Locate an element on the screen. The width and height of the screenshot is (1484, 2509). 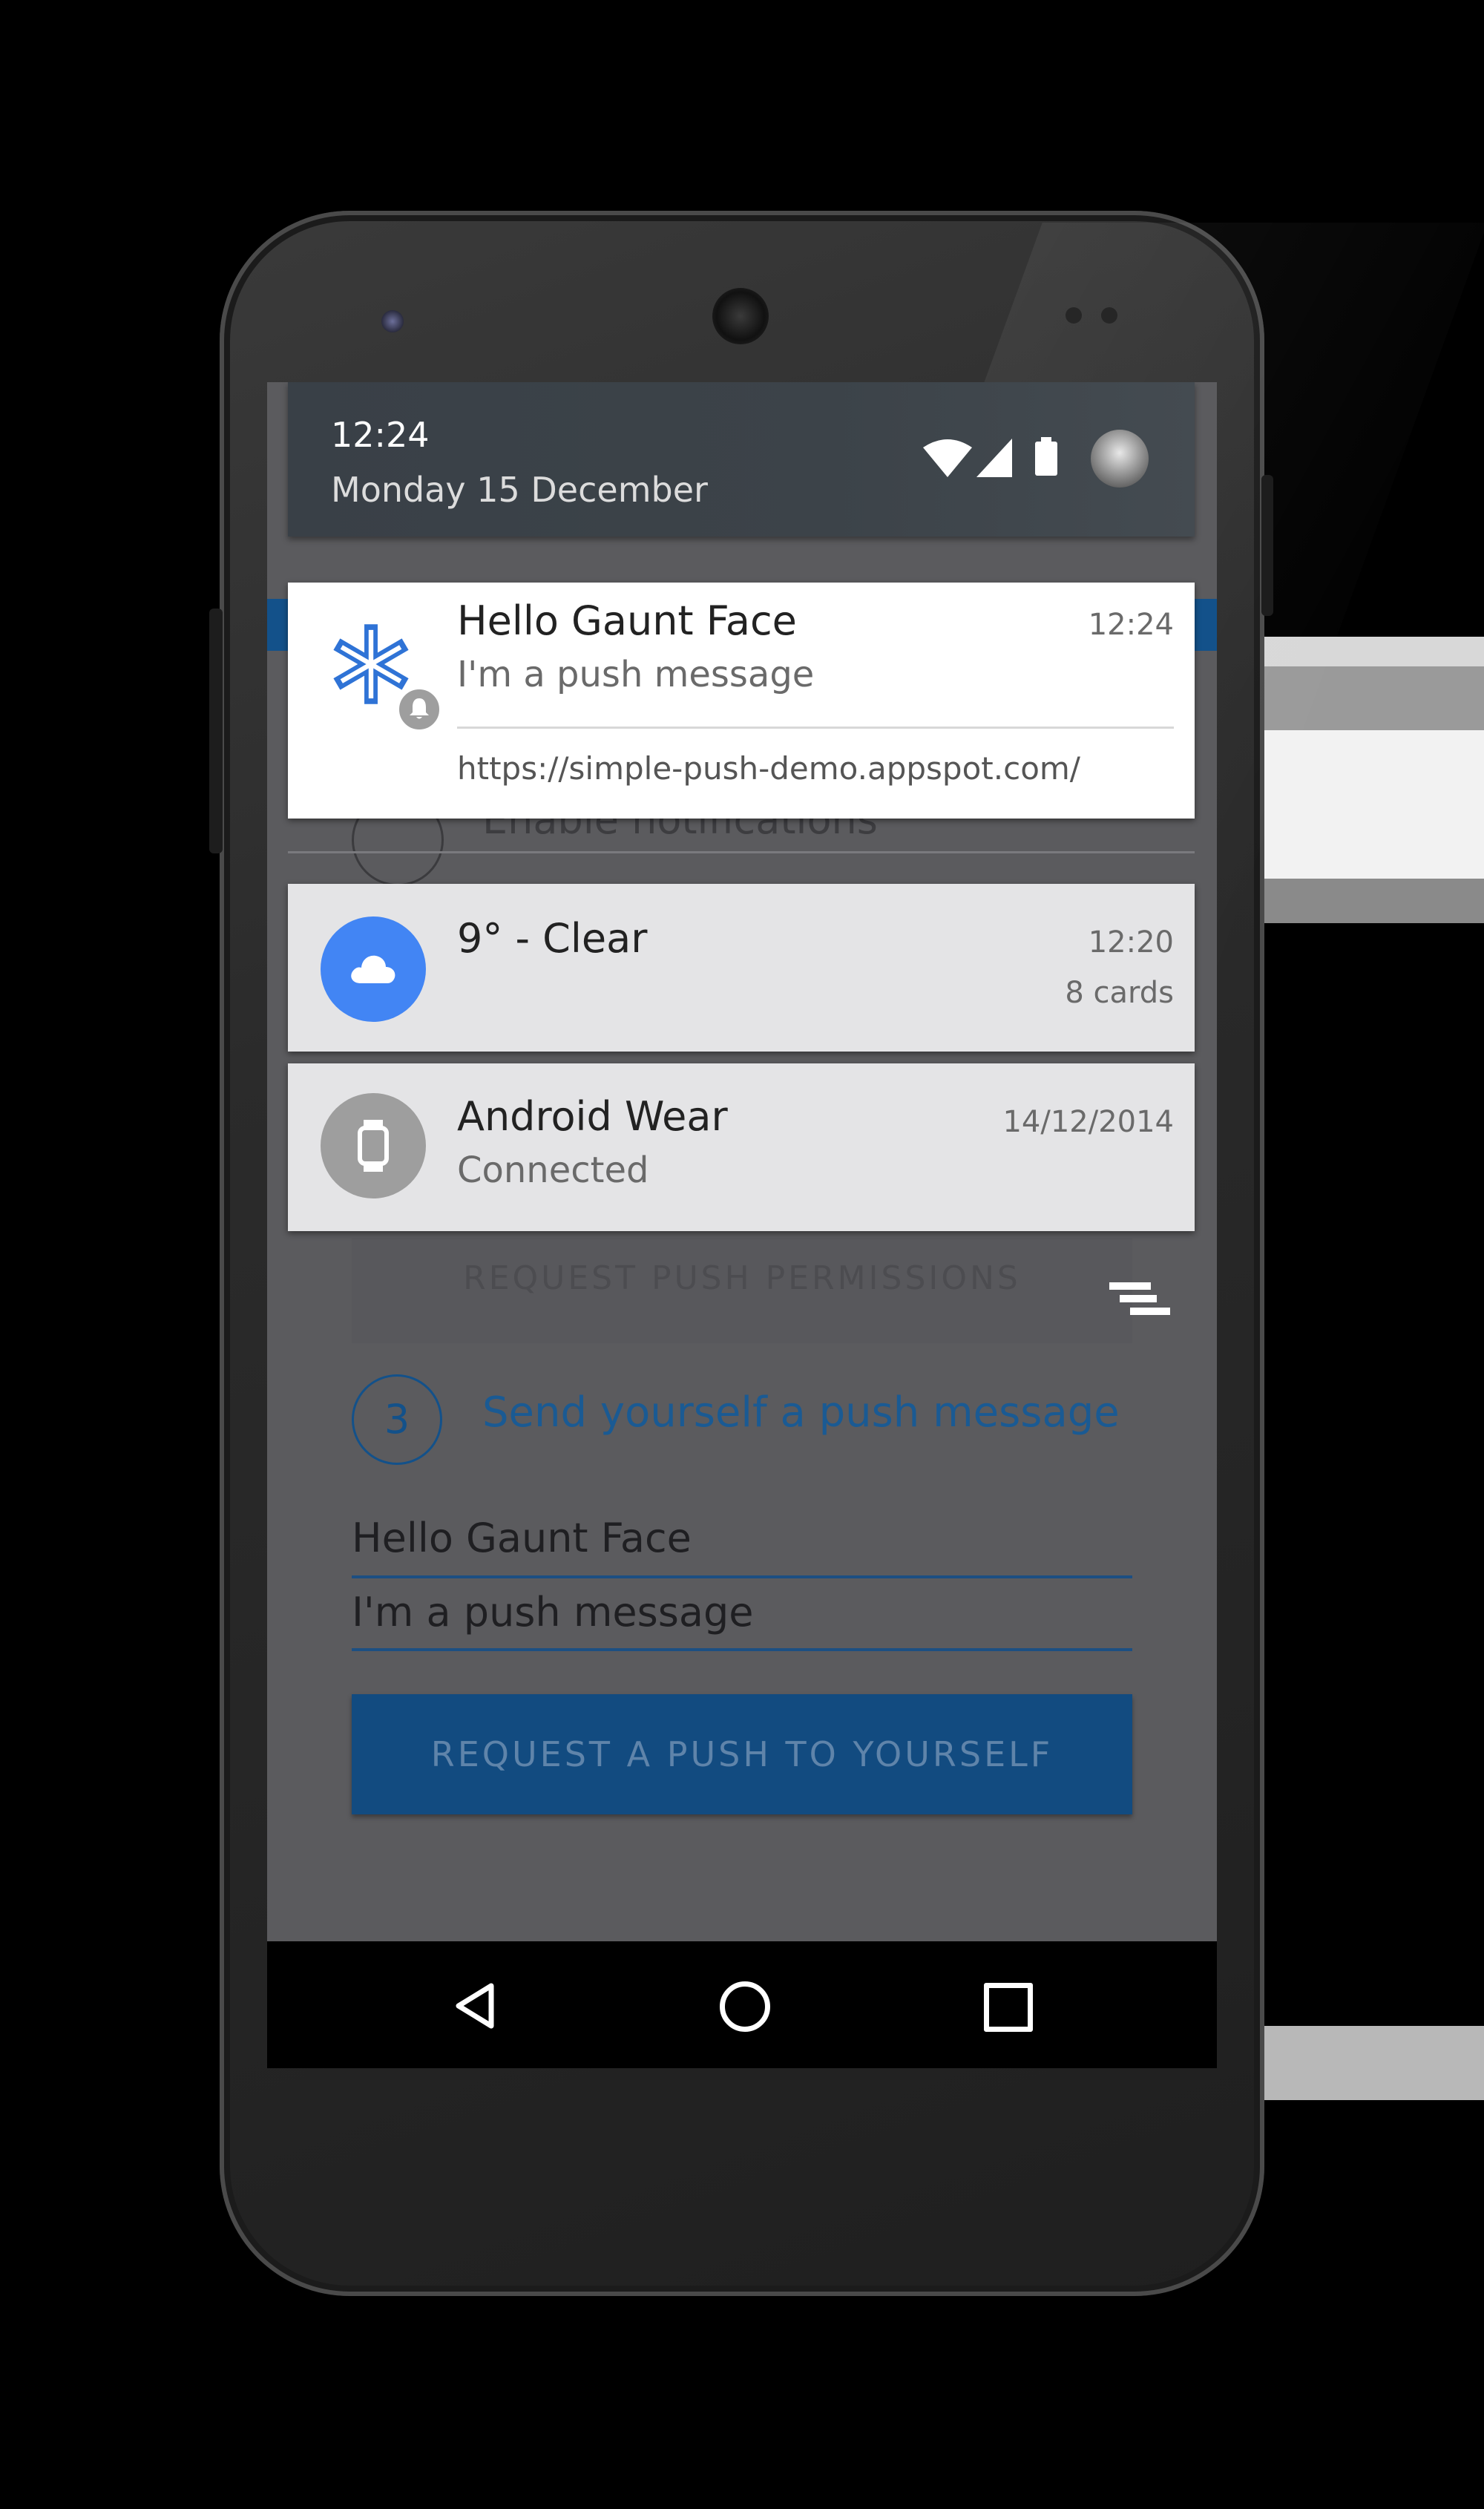
cloud-icon is located at coordinates (373, 969).